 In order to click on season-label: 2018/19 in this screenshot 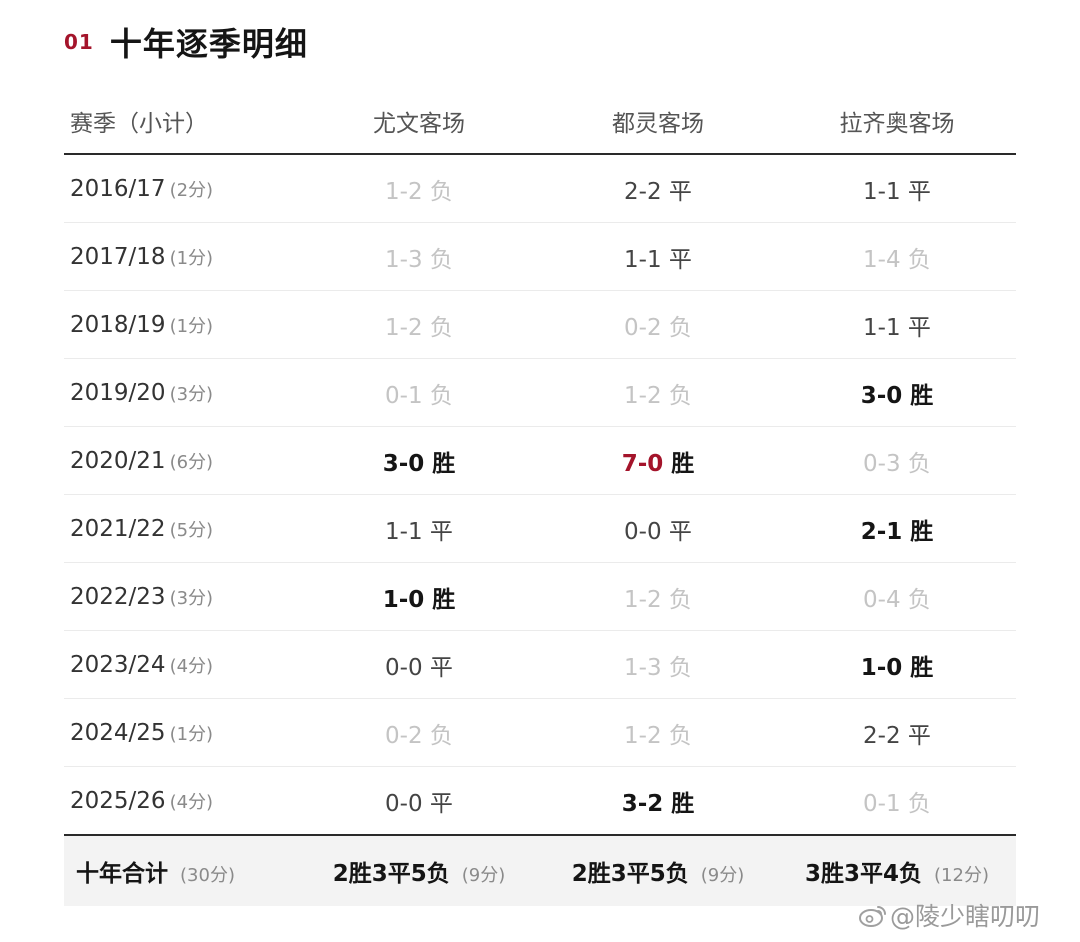, I will do `click(118, 324)`.